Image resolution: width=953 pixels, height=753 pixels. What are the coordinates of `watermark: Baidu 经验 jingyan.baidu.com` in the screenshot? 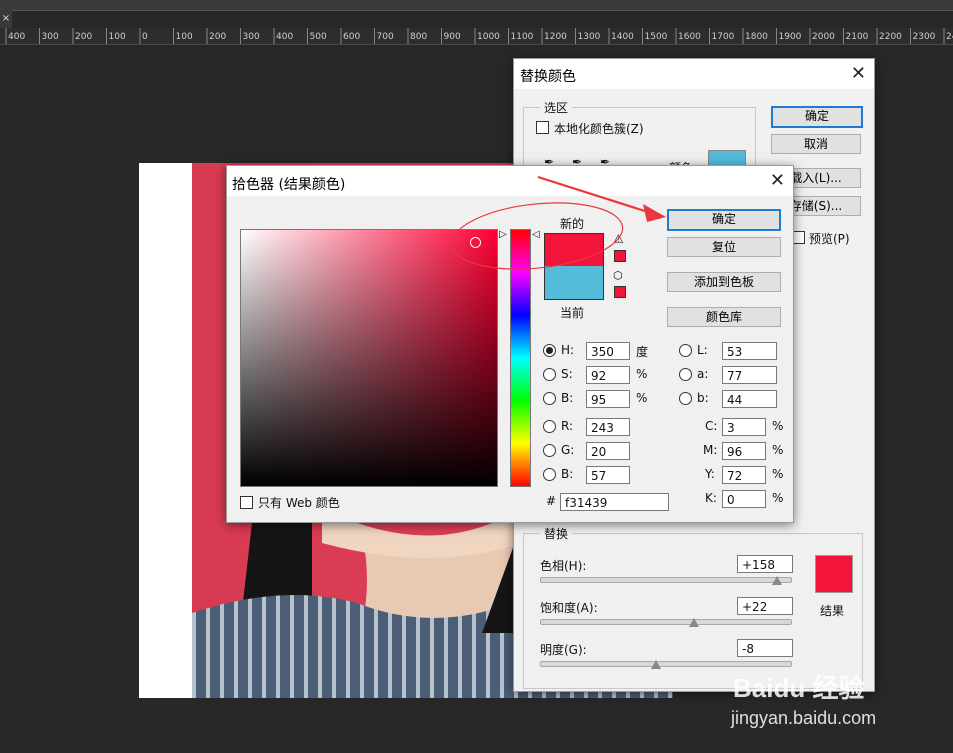 It's located at (832, 703).